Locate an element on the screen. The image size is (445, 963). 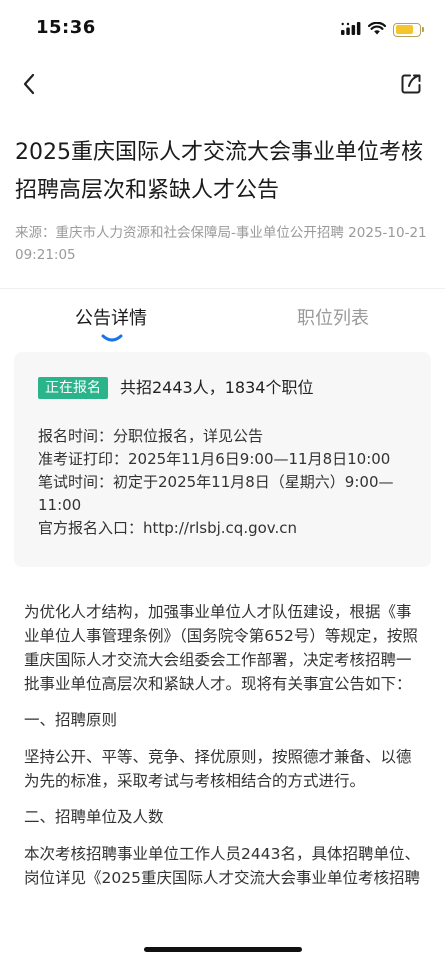
tab-indicator is located at coordinates (112, 335).